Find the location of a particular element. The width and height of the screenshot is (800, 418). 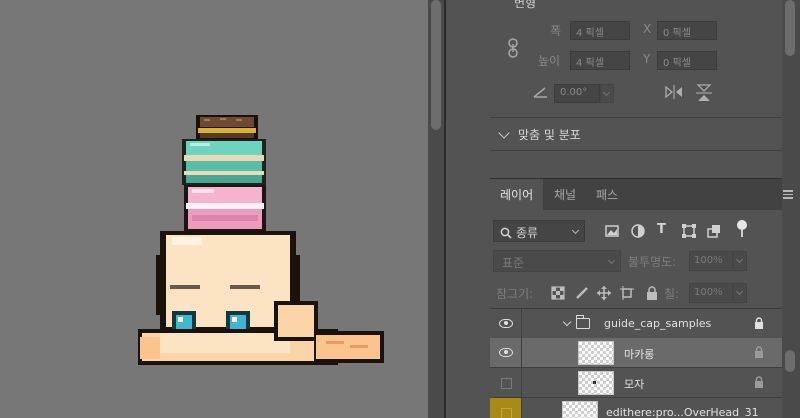

fill-dropdown is located at coordinates (740, 293).